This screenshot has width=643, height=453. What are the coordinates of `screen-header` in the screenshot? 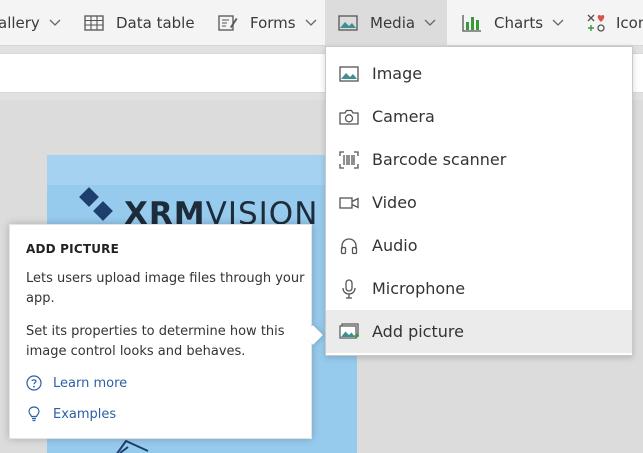 It's located at (202, 170).